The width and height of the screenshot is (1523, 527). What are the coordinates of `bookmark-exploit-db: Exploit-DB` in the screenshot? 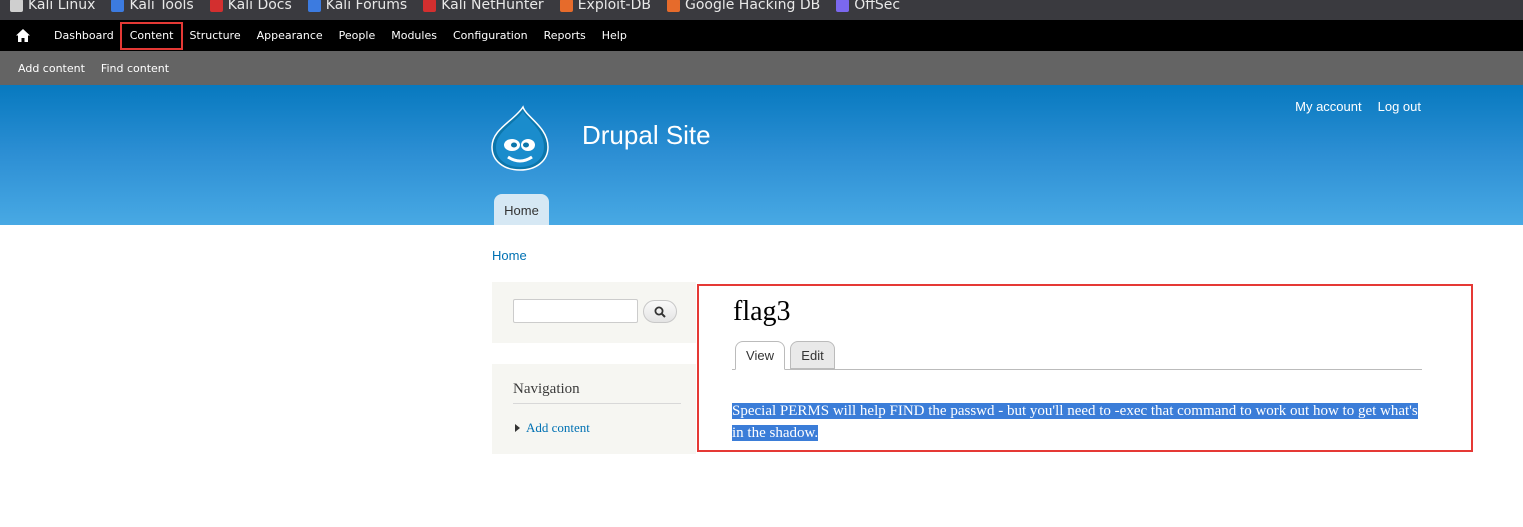 It's located at (605, 6).